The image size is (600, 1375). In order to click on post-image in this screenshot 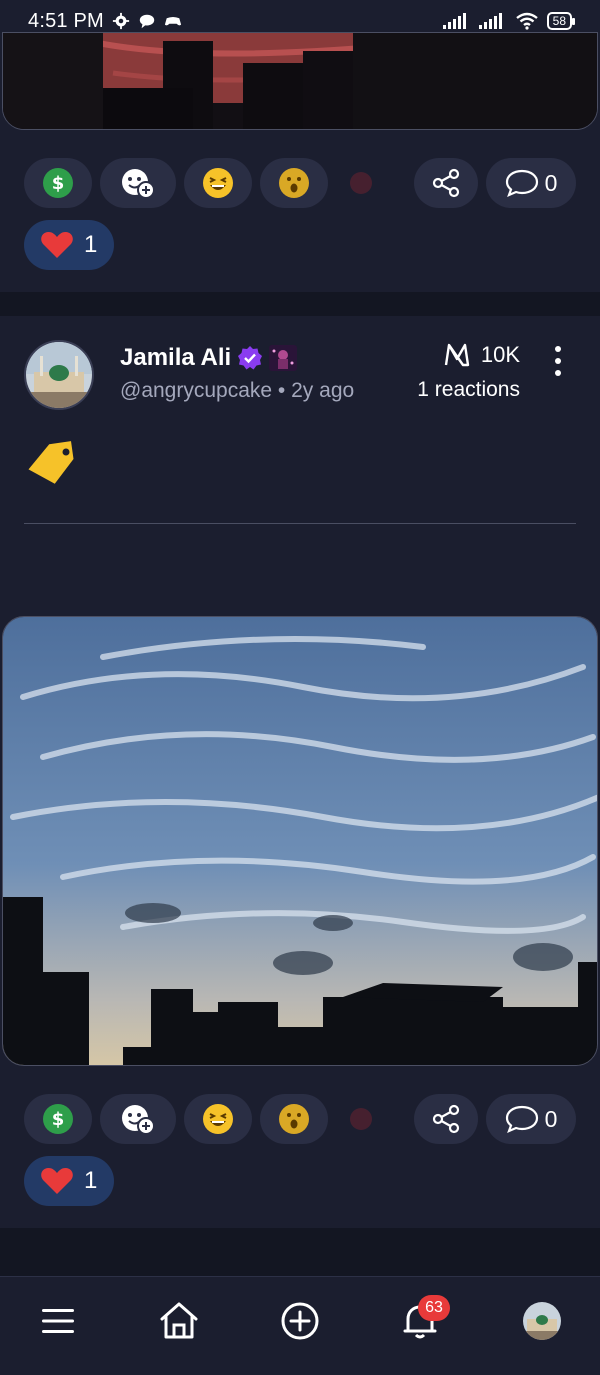, I will do `click(300, 81)`.